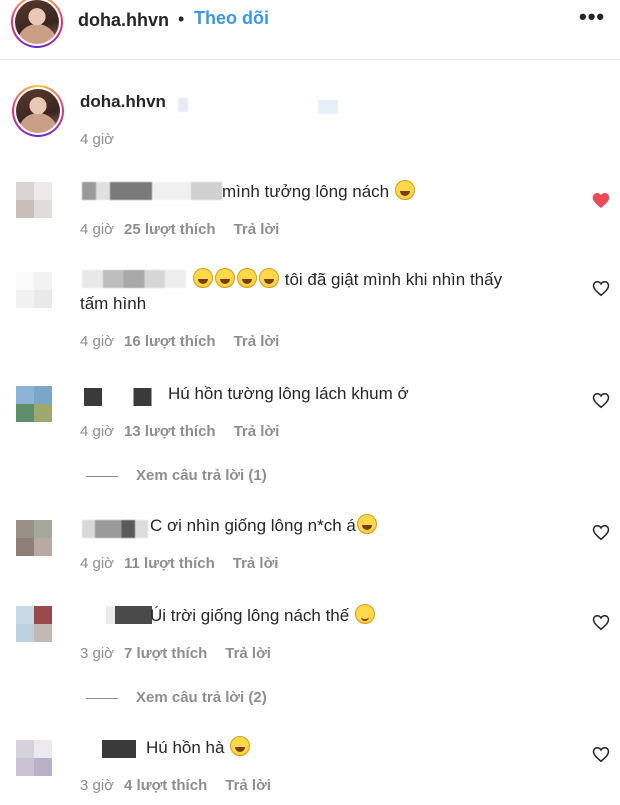 Image resolution: width=620 pixels, height=805 pixels. Describe the element at coordinates (198, 747) in the screenshot. I see `comment-text: Hú hồn hà` at that location.